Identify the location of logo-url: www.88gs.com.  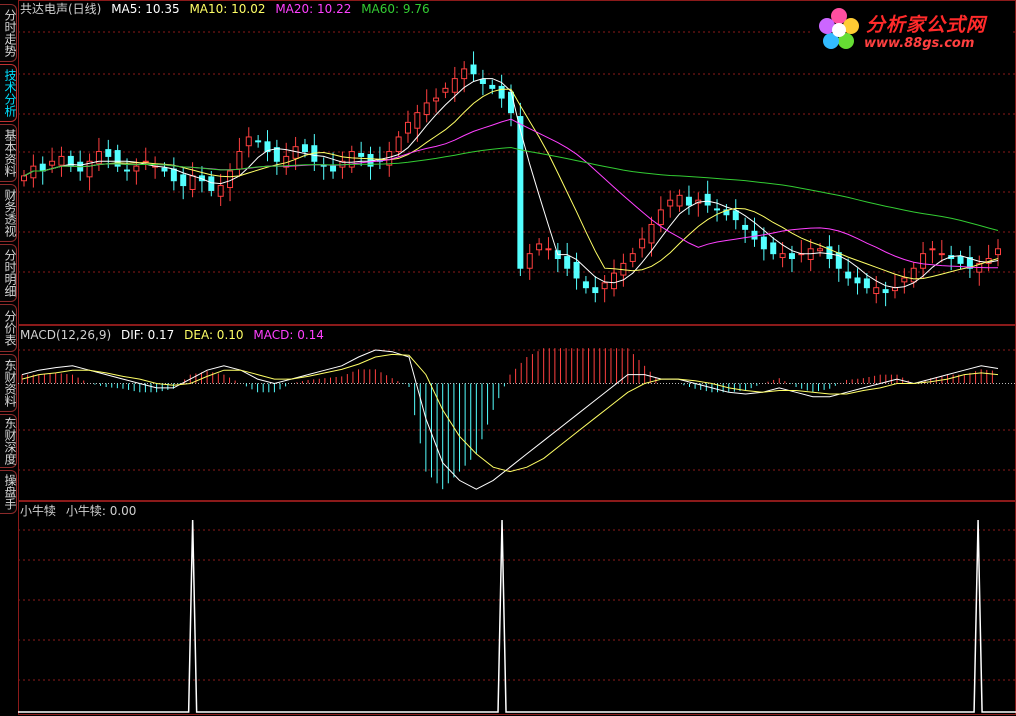
(919, 43).